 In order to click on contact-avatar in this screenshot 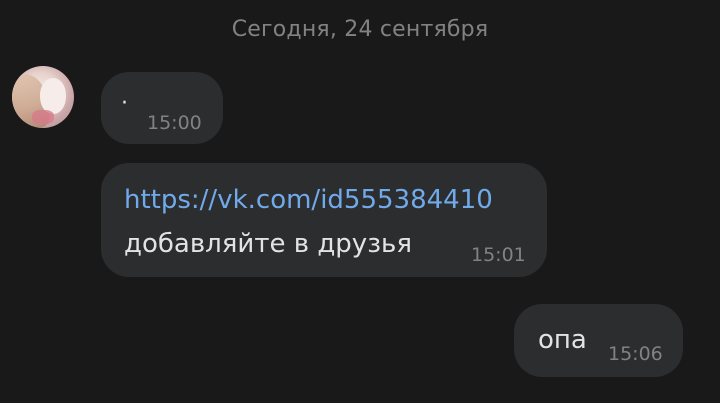, I will do `click(43, 97)`.